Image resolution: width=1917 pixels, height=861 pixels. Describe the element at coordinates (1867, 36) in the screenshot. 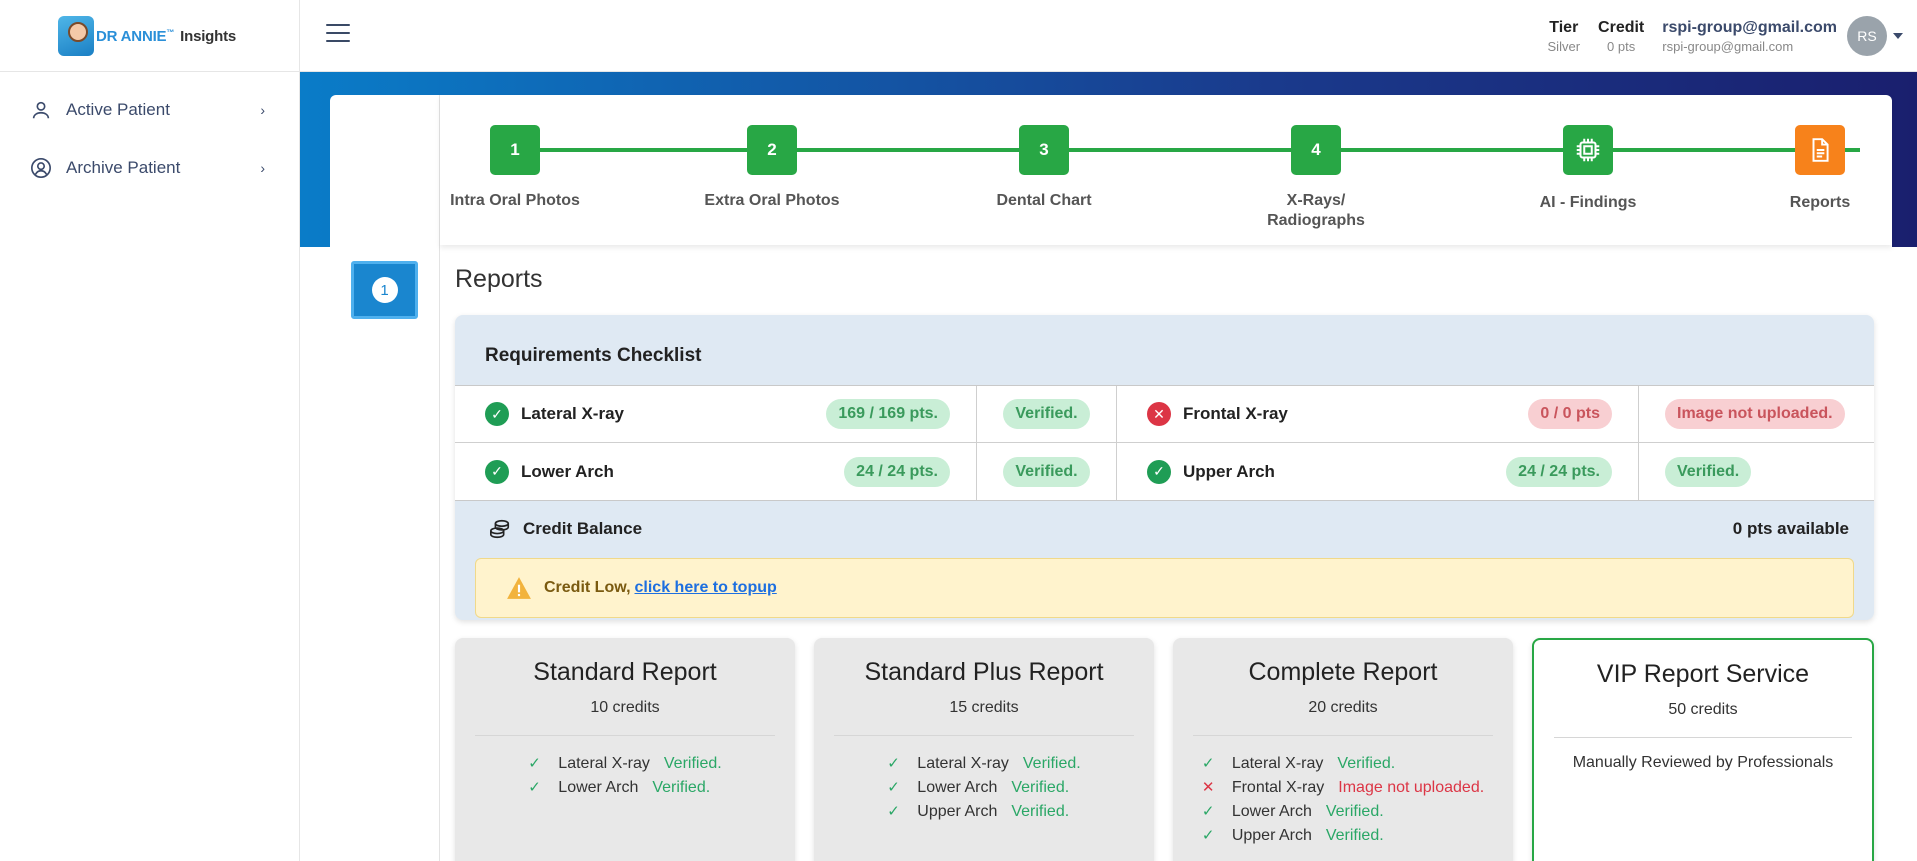

I see `avatar: RS` at that location.